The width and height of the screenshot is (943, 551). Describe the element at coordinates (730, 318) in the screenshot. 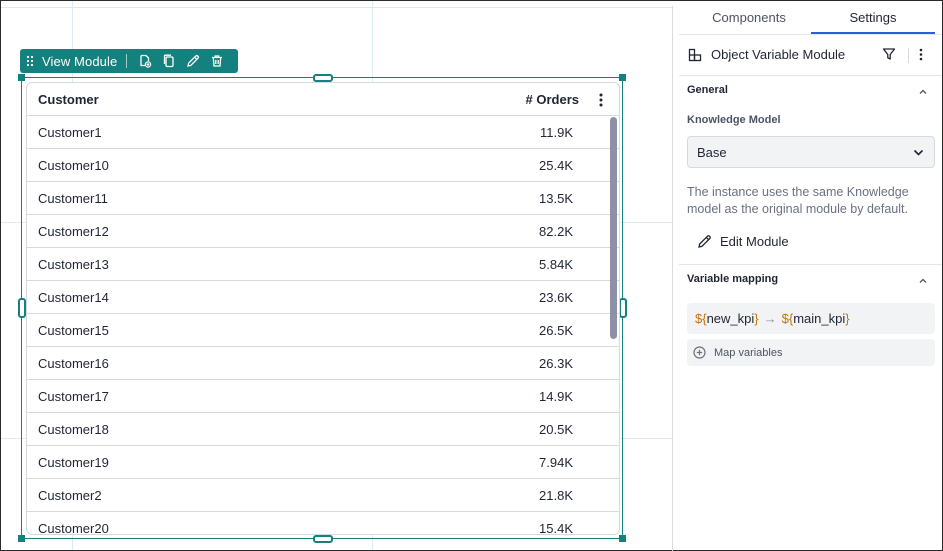

I see `source-variable: new_kpi` at that location.